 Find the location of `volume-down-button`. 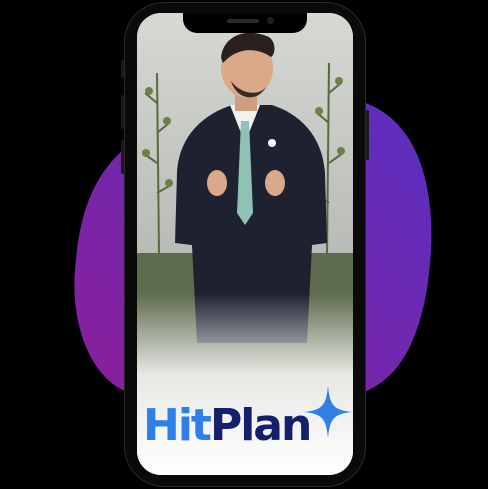

volume-down-button is located at coordinates (122, 157).